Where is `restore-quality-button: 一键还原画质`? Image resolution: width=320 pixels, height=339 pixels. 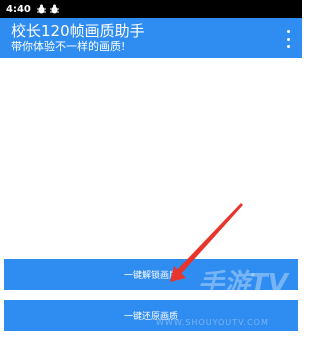 restore-quality-button: 一键还原画质 is located at coordinates (151, 315).